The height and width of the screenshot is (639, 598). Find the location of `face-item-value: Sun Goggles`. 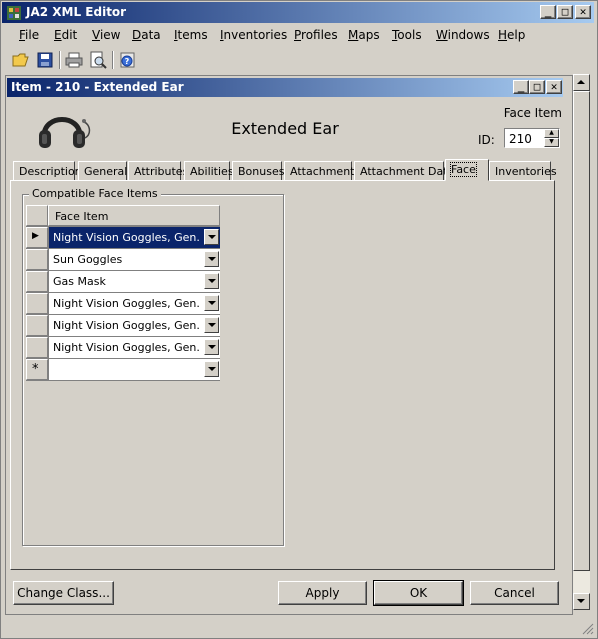

face-item-value: Sun Goggles is located at coordinates (88, 259).